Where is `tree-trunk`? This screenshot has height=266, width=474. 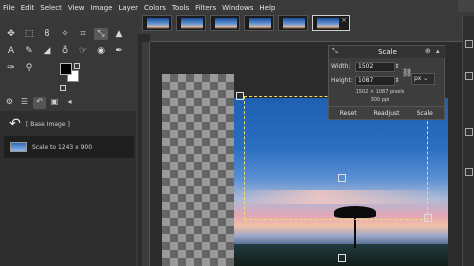 tree-trunk is located at coordinates (355, 232).